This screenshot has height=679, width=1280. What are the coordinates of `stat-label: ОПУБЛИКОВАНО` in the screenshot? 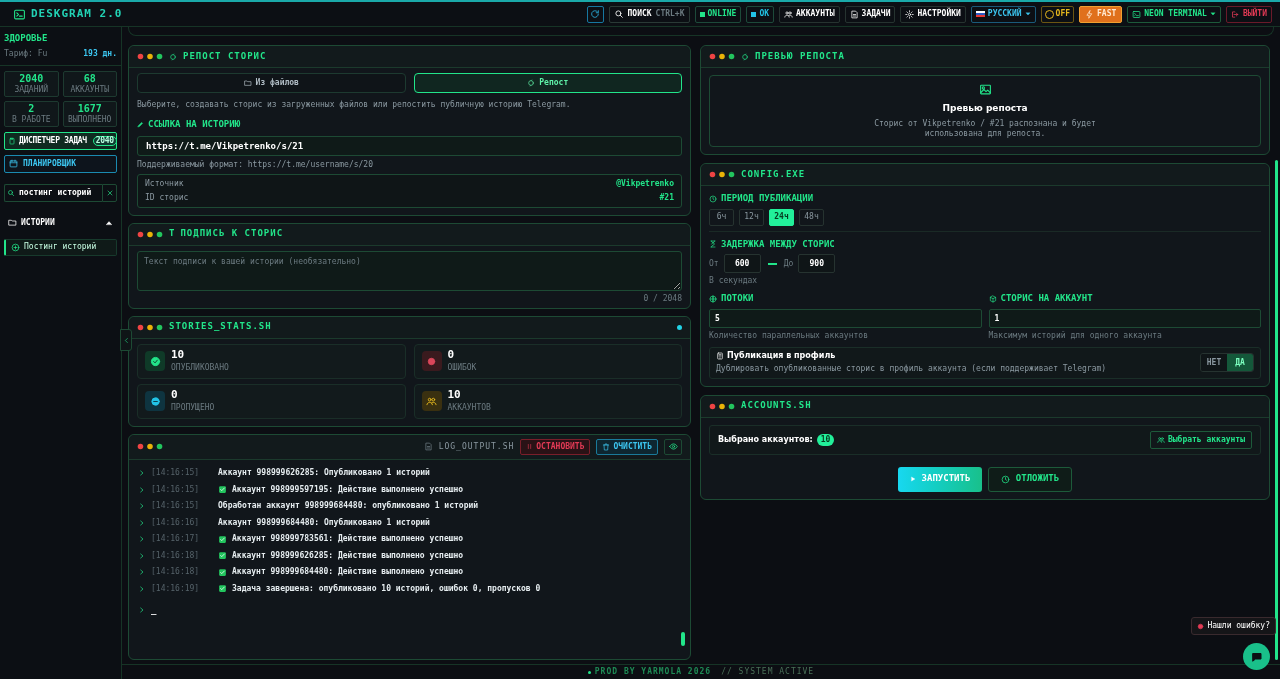 It's located at (200, 367).